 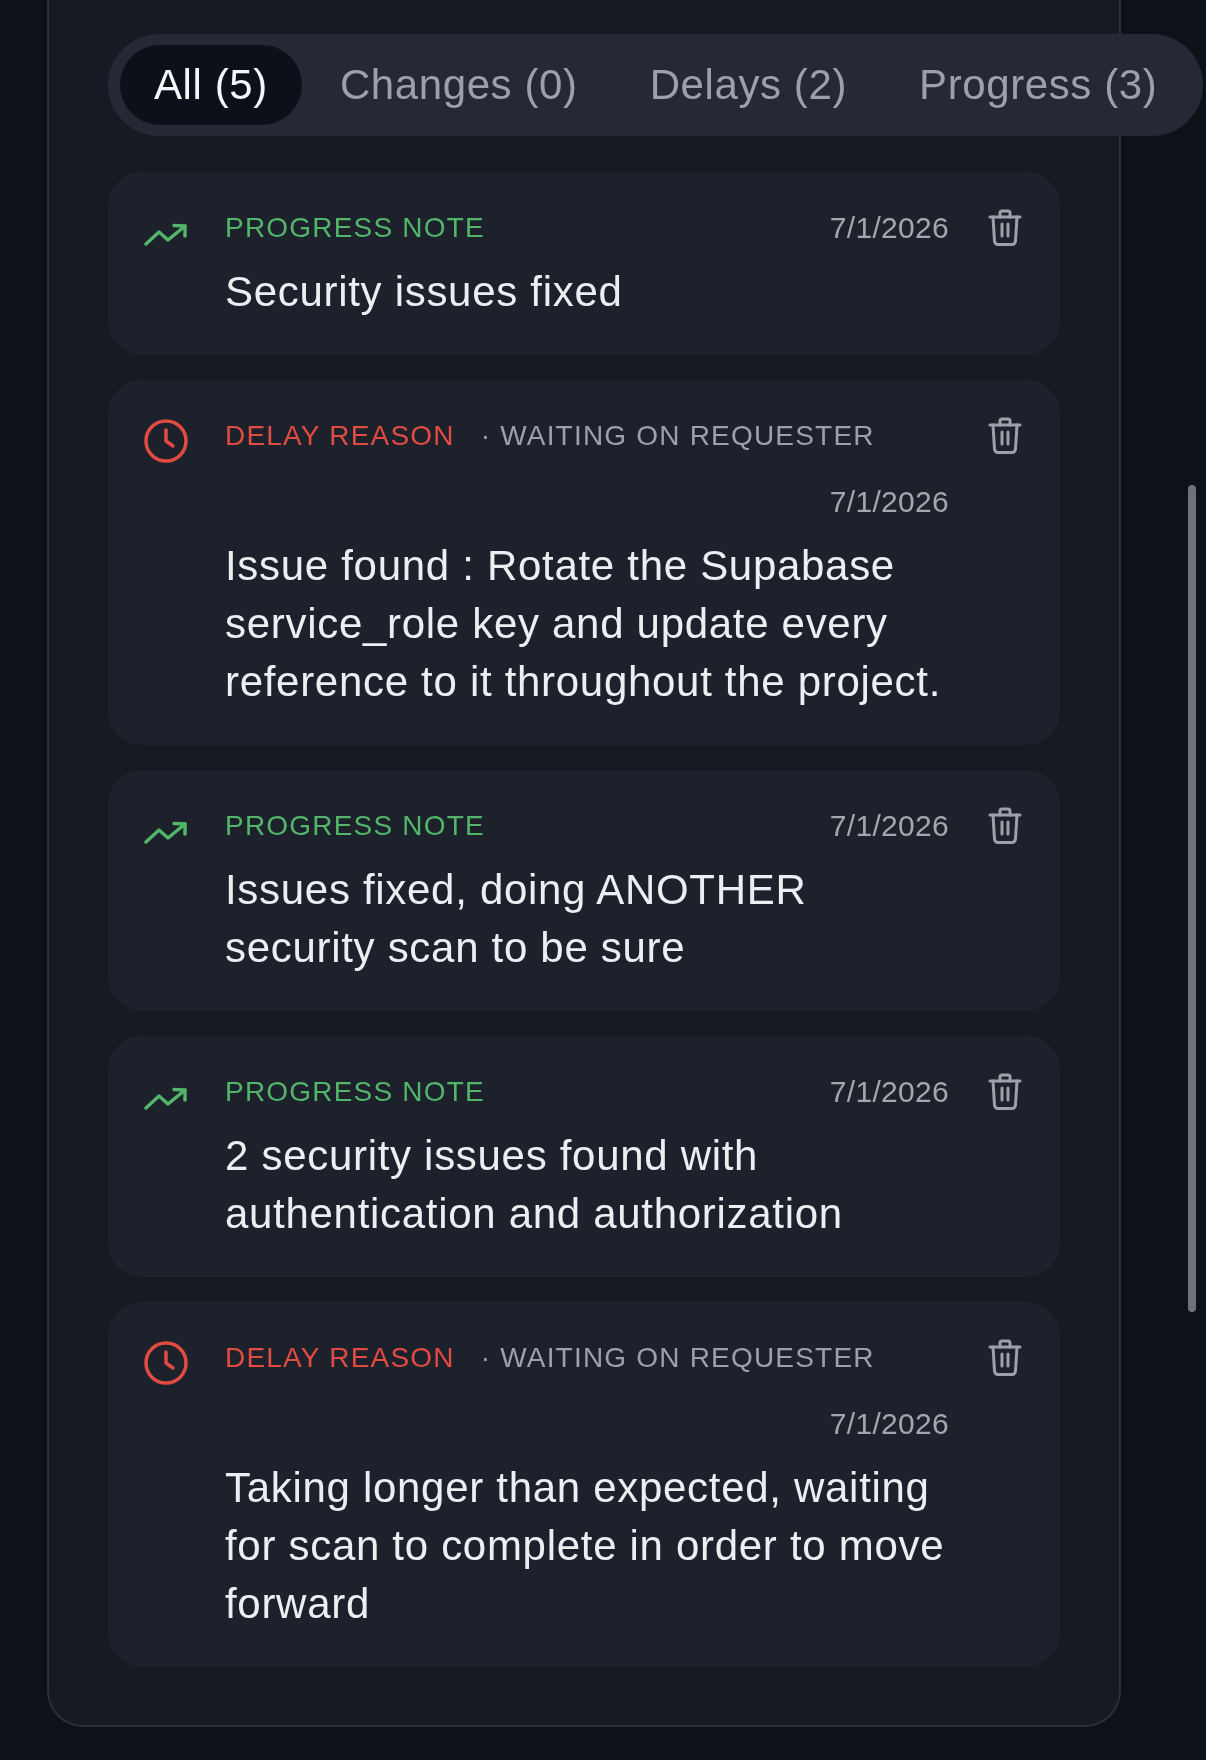 I want to click on filter-tab: Progress (3), so click(x=1038, y=85).